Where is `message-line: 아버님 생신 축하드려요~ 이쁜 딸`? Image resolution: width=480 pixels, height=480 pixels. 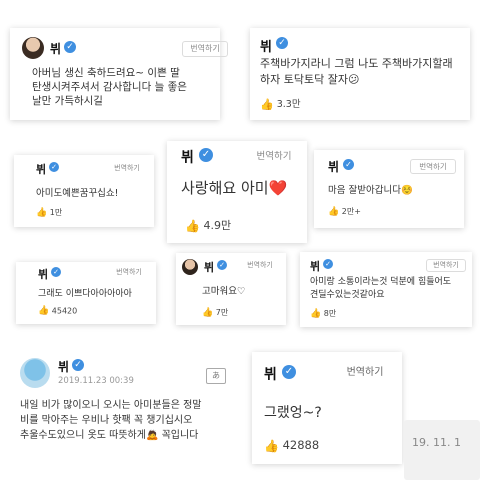
message-line: 아버님 생신 축하드려요~ 이쁜 딸 is located at coordinates (106, 73).